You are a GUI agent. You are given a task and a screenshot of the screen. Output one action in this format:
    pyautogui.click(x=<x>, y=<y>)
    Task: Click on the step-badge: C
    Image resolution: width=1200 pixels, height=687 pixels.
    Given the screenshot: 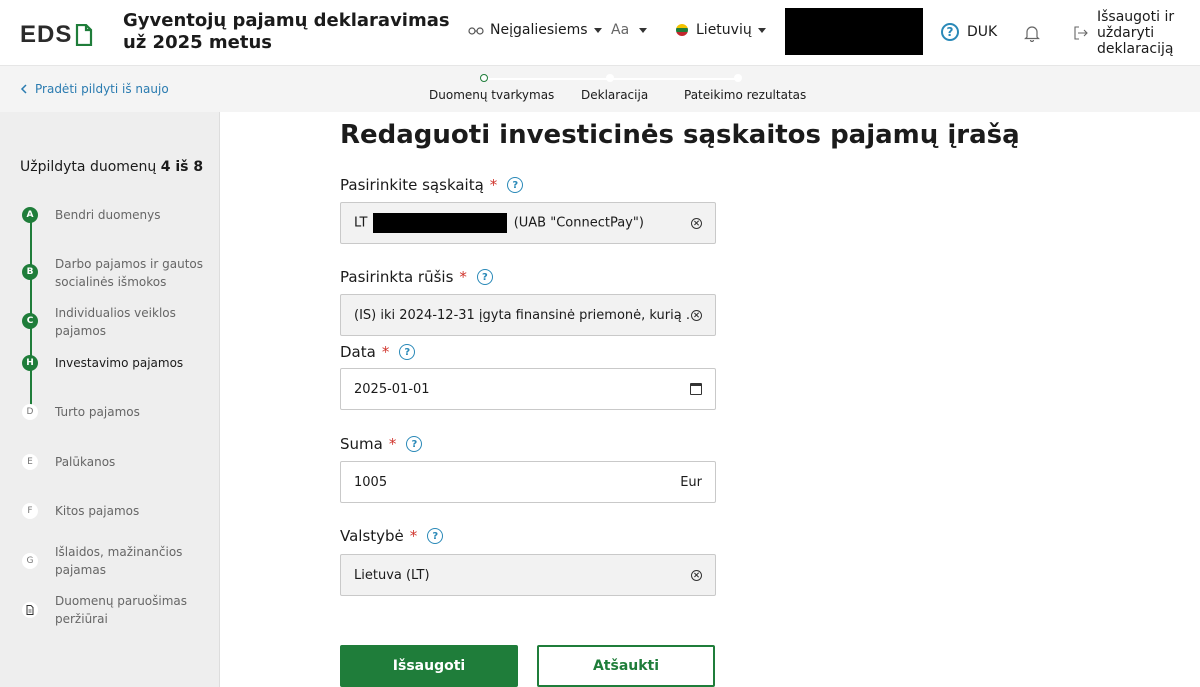 What is the action you would take?
    pyautogui.click(x=30, y=321)
    